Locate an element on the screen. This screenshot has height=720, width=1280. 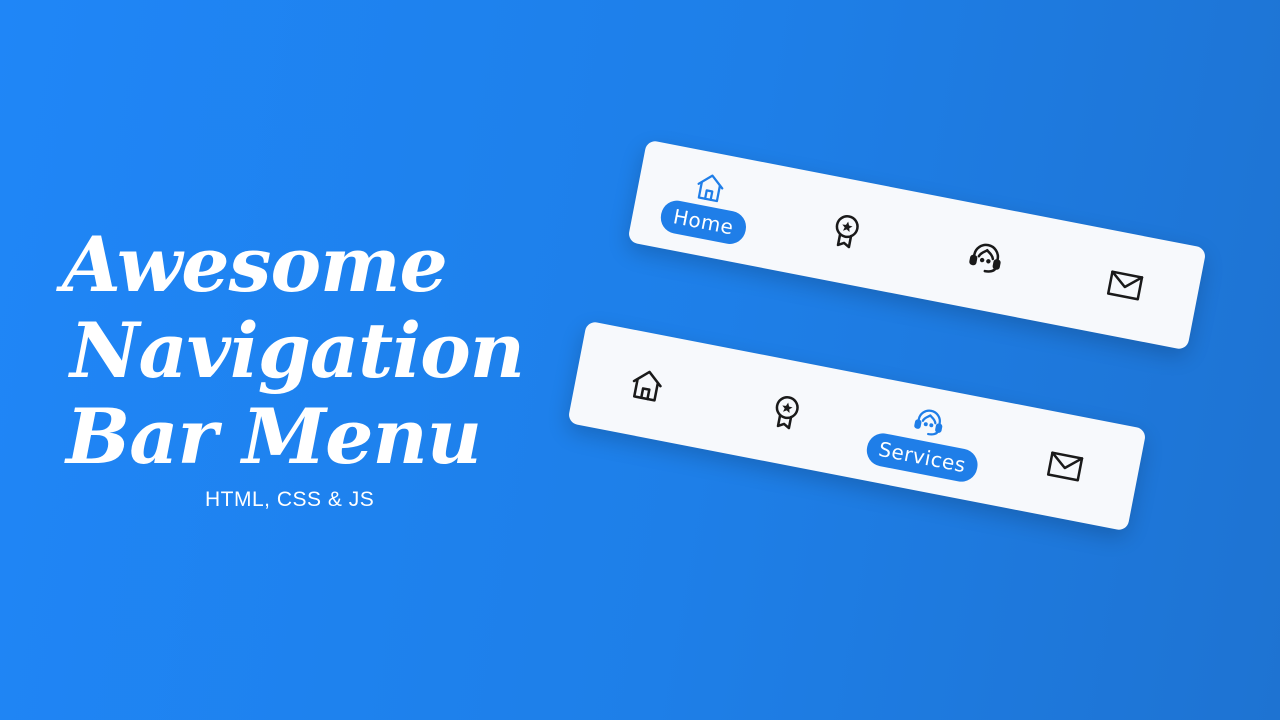
nav-item-services: Services is located at coordinates (925, 439).